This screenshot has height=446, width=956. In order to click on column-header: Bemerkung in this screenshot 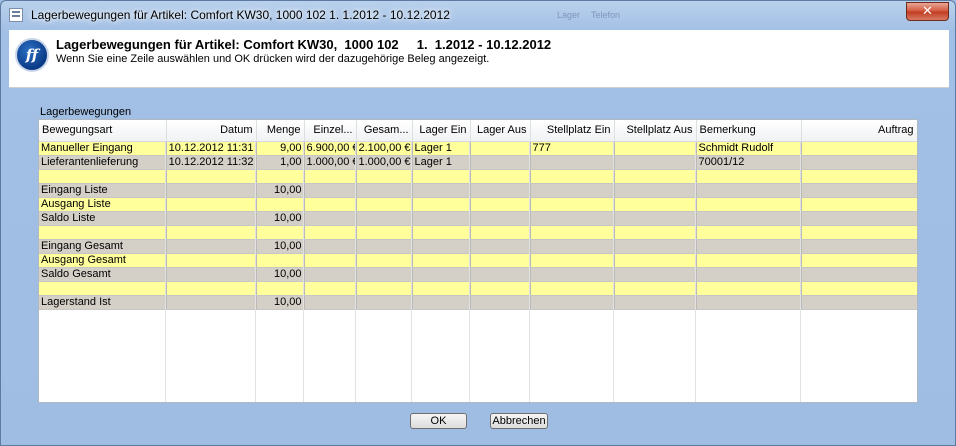, I will do `click(749, 131)`.